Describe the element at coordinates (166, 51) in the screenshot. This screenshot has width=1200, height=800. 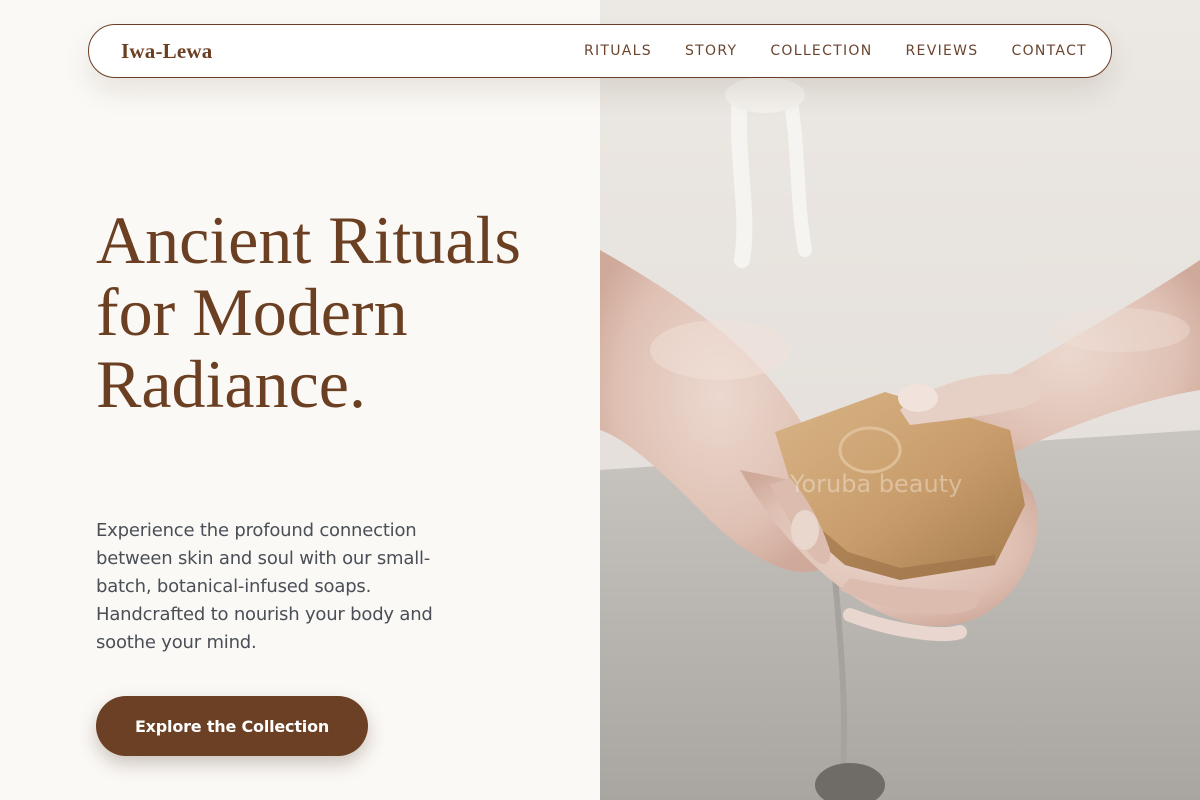
I see `brand-logo: Iwa-Lewa` at that location.